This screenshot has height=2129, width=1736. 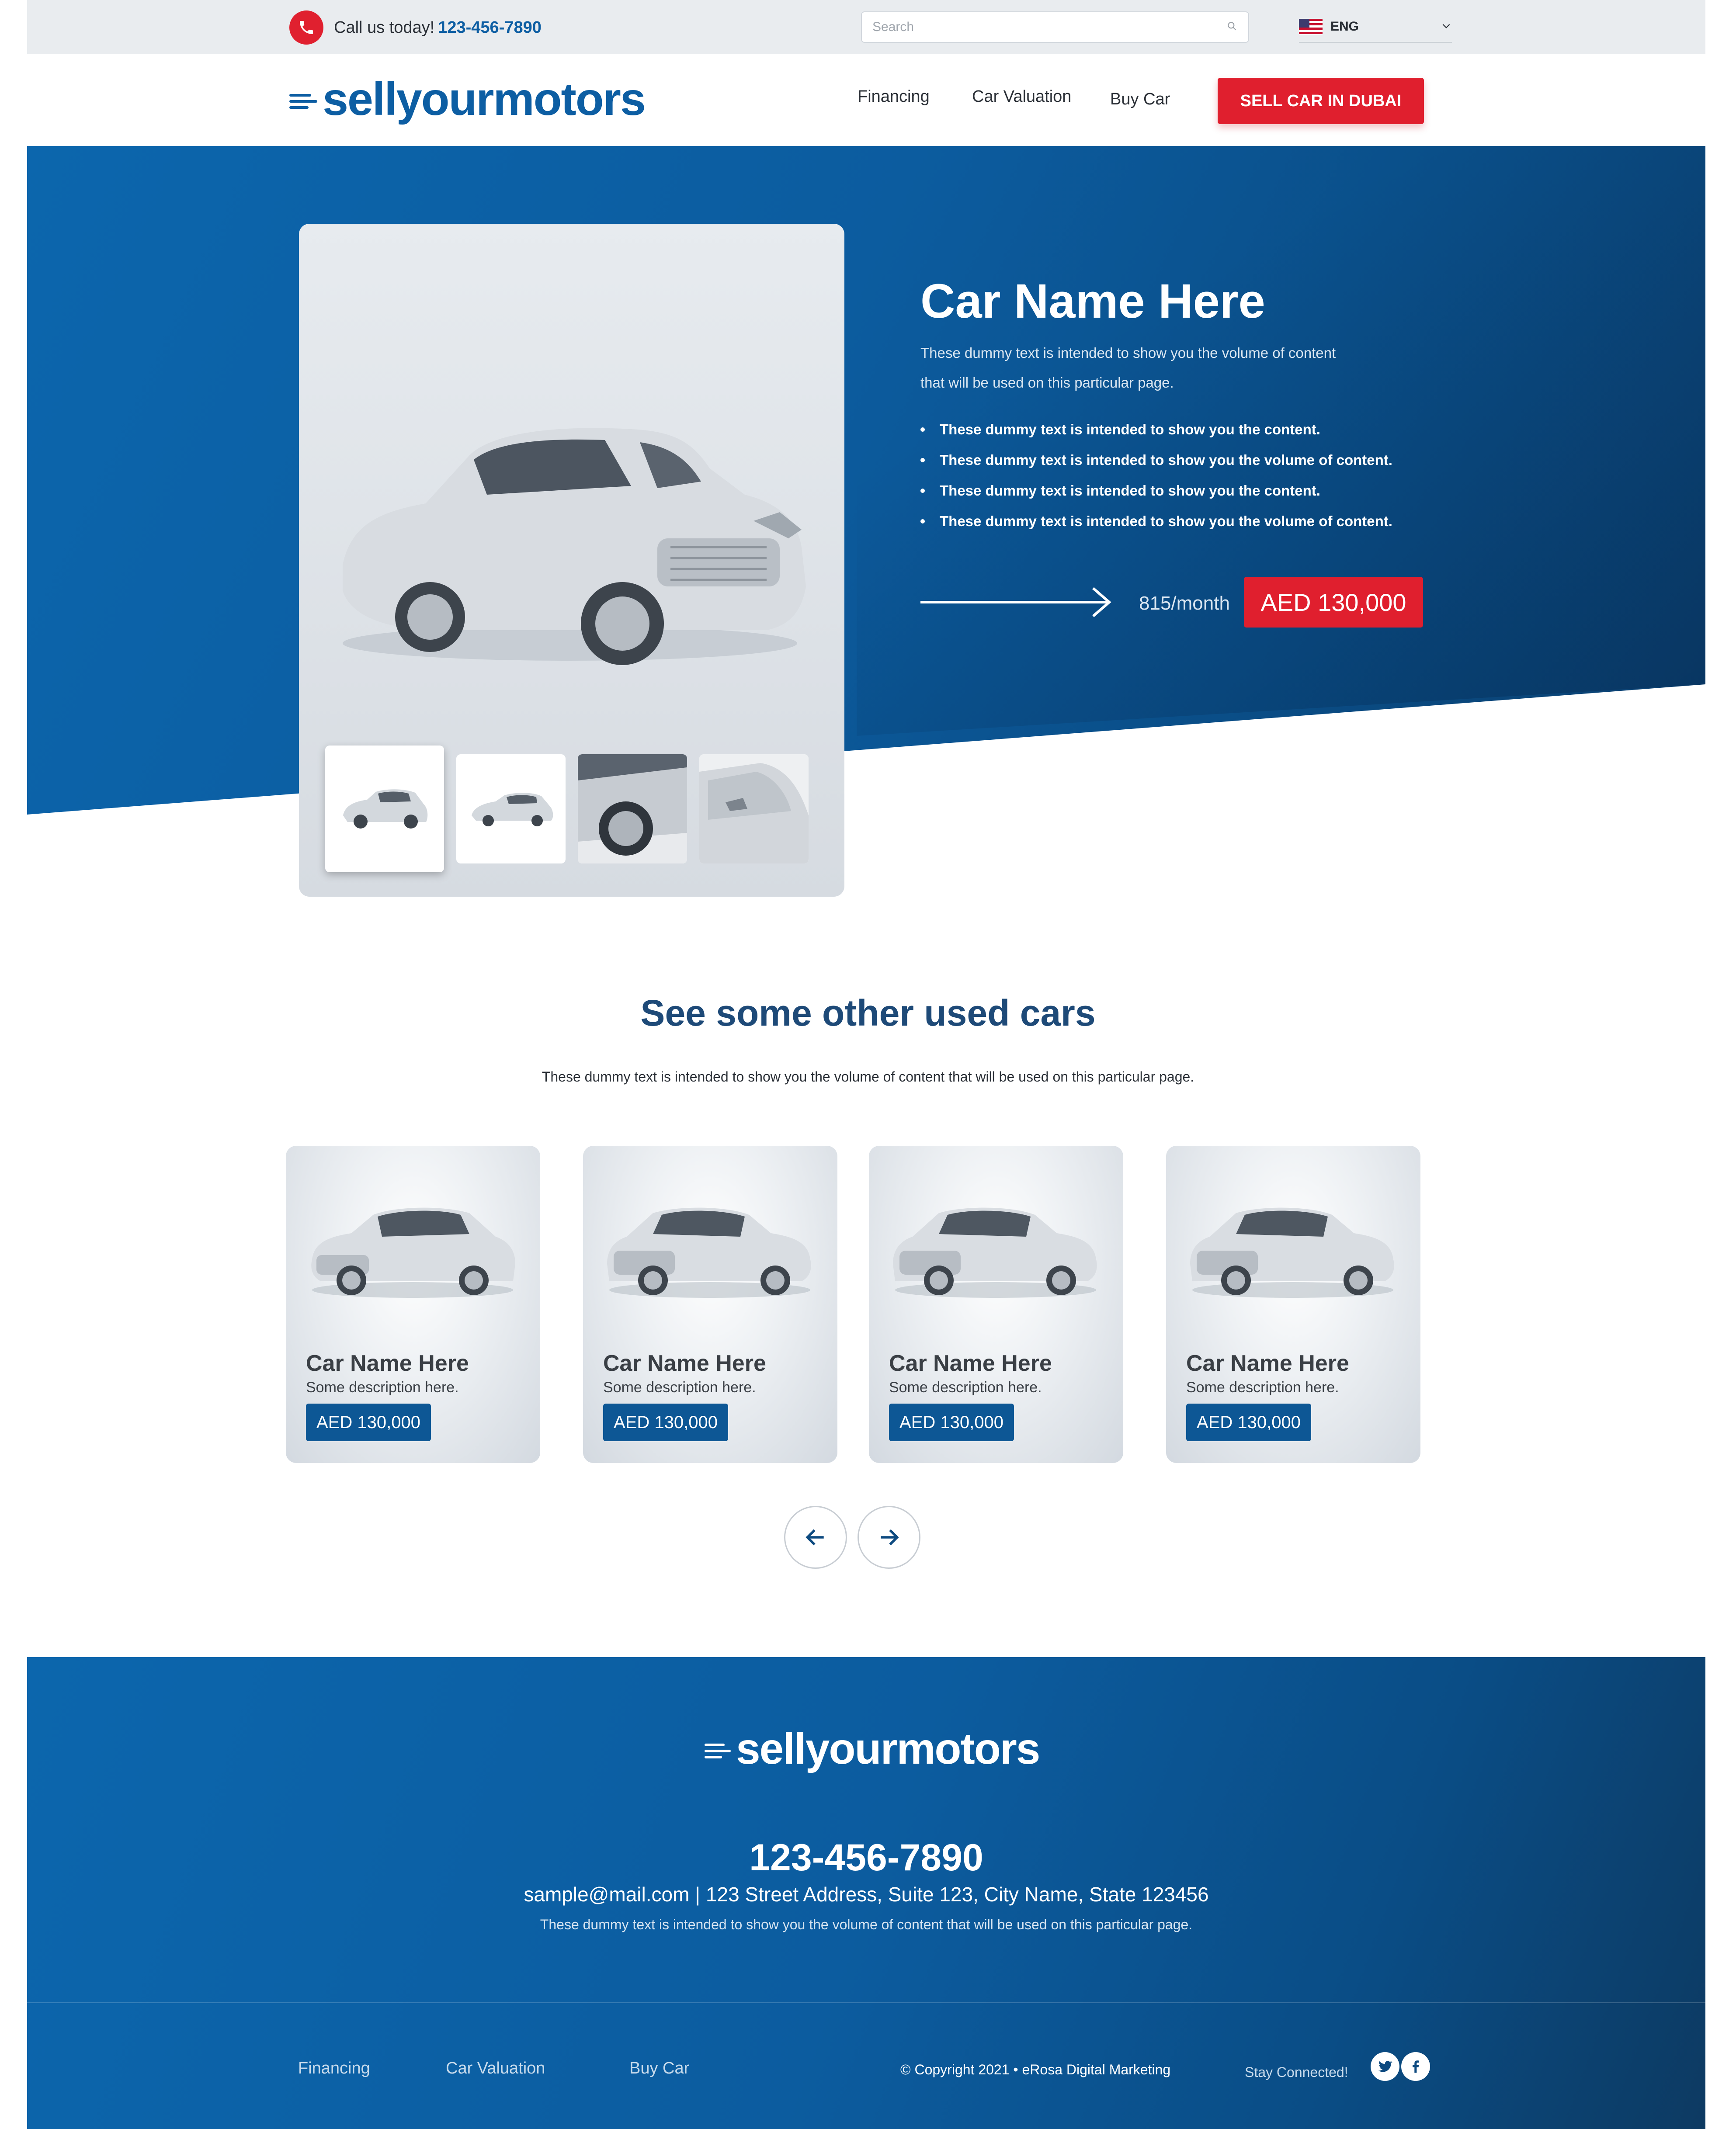 What do you see at coordinates (334, 2068) in the screenshot?
I see `footer-link-financing: Financing` at bounding box center [334, 2068].